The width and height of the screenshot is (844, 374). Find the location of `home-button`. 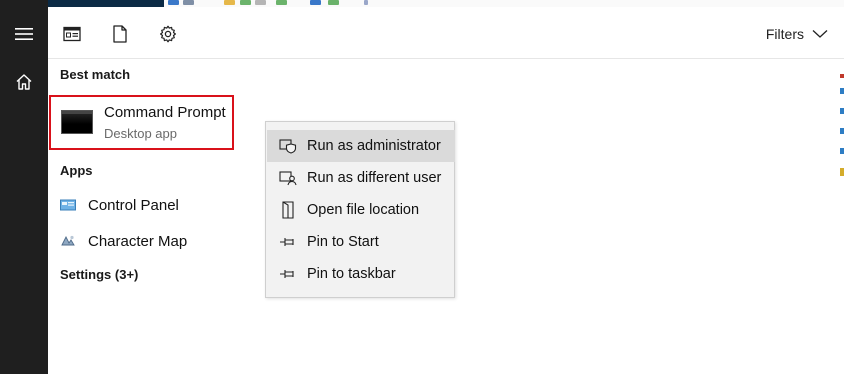

home-button is located at coordinates (24, 82).